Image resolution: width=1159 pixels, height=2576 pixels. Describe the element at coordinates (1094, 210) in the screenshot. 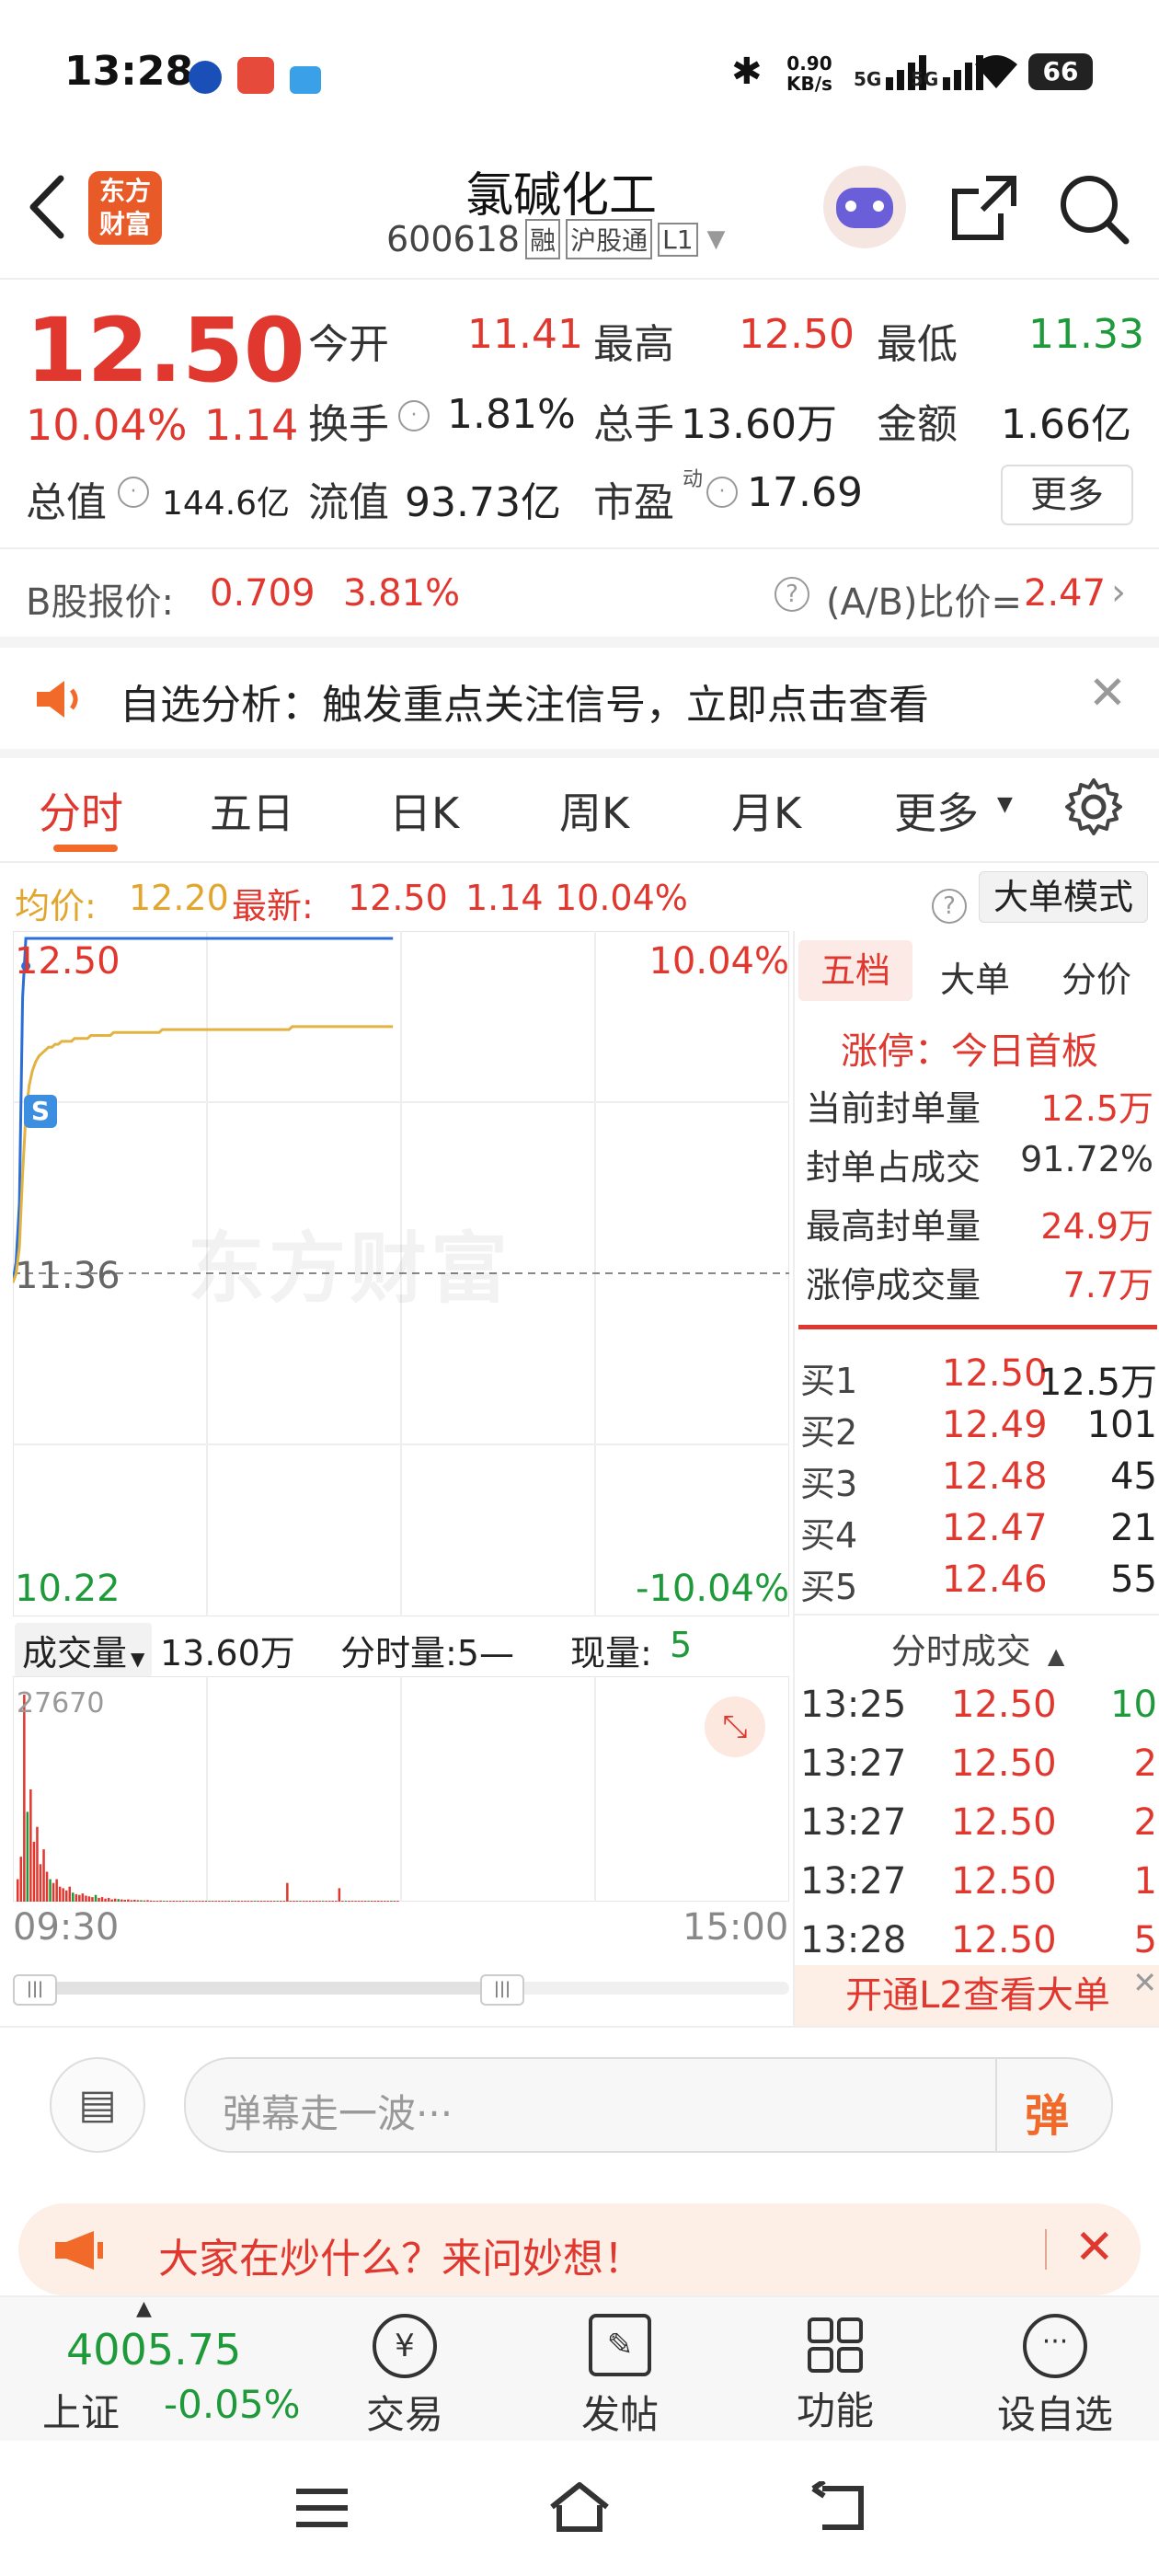

I see `search-icon` at that location.